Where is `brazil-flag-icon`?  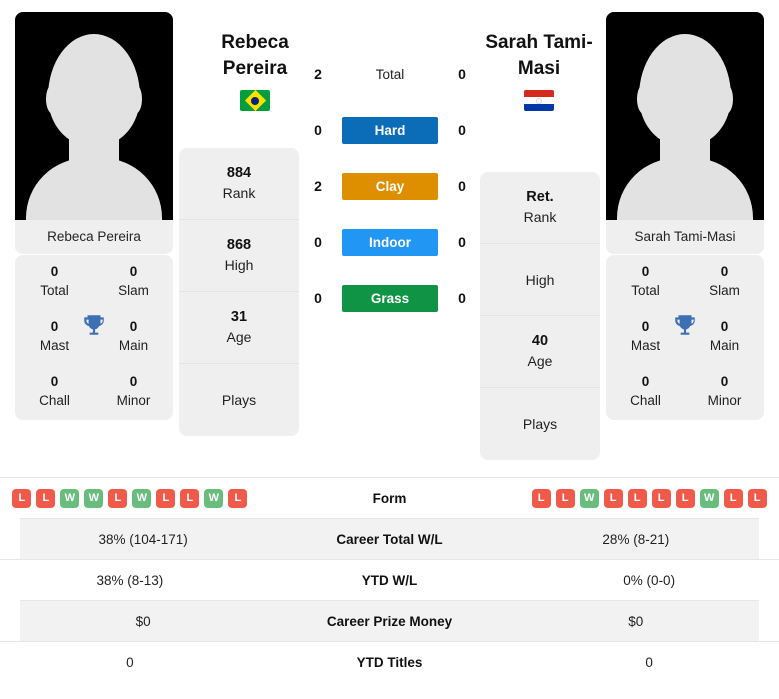 brazil-flag-icon is located at coordinates (255, 100).